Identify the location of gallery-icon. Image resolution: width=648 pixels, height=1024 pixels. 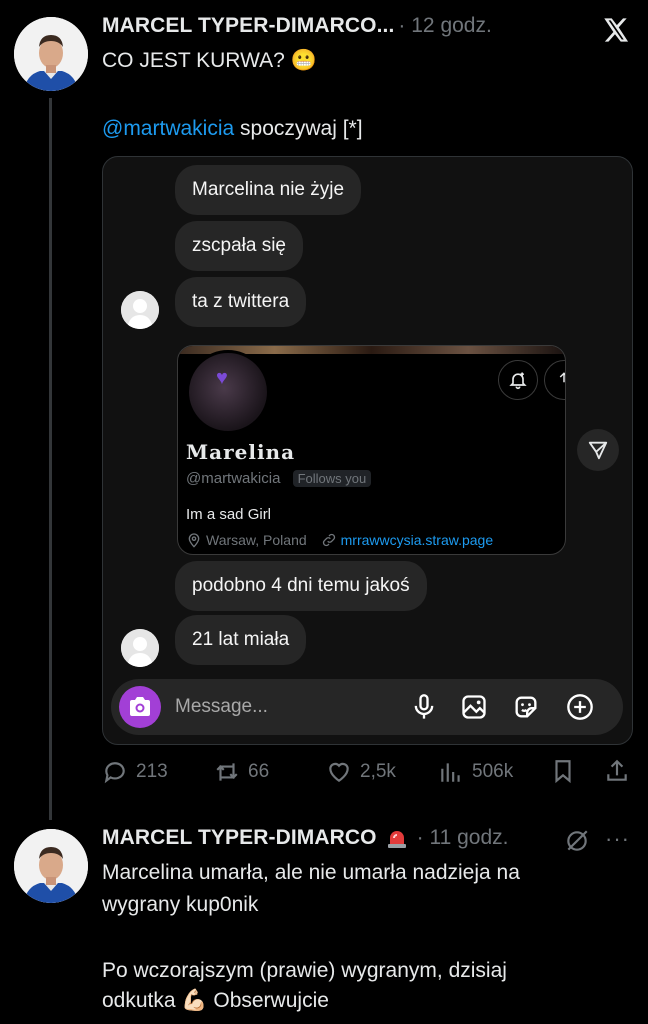
(474, 707).